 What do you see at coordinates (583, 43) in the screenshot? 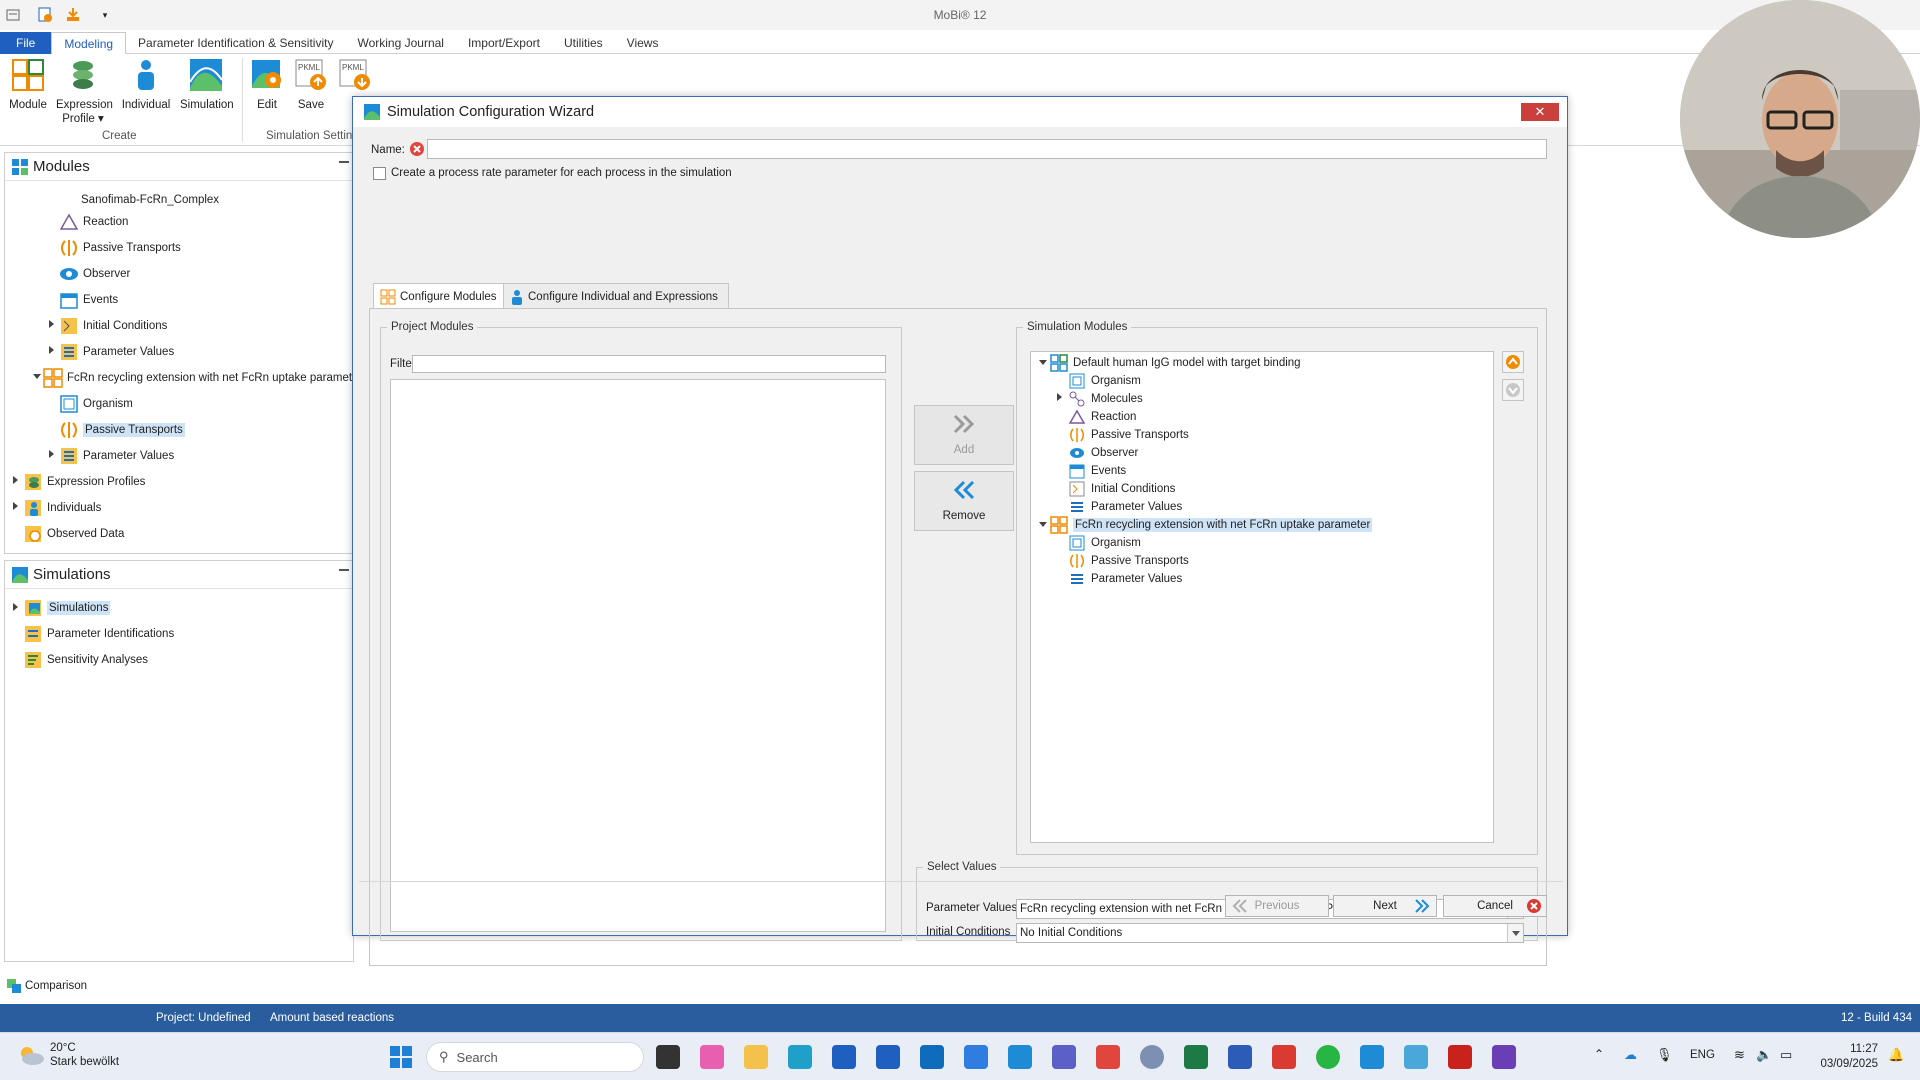
I see `tab-utilities: Utilities` at bounding box center [583, 43].